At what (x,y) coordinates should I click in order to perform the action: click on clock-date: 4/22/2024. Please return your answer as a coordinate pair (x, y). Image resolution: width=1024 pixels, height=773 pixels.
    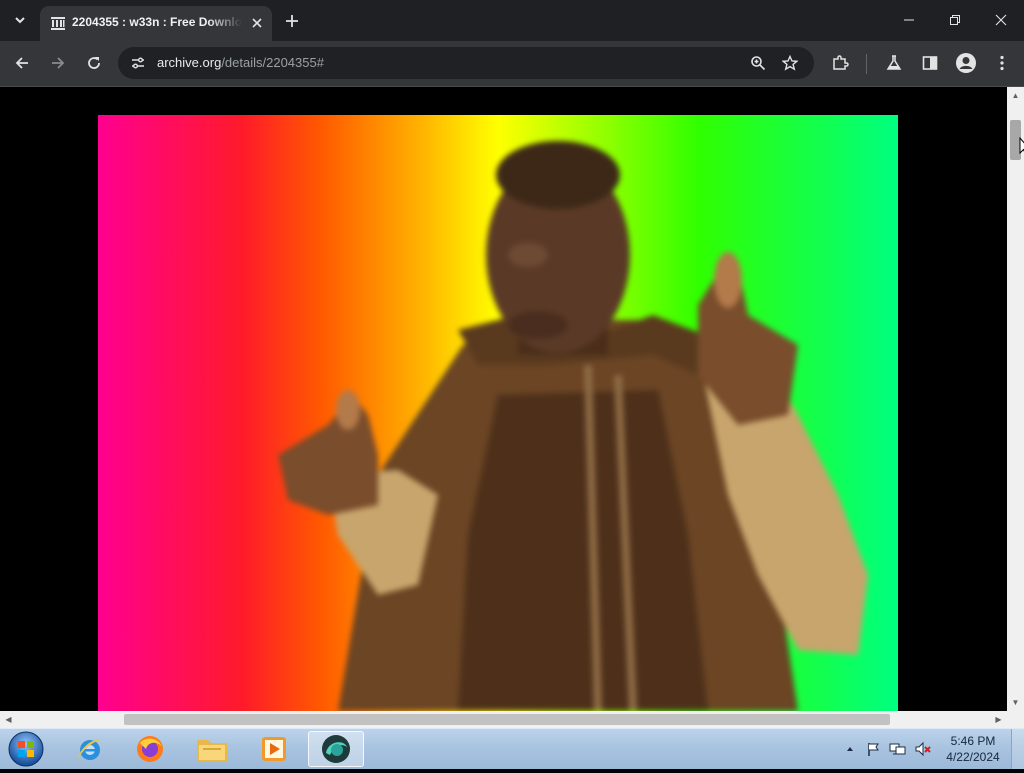
    Looking at the image, I should click on (973, 757).